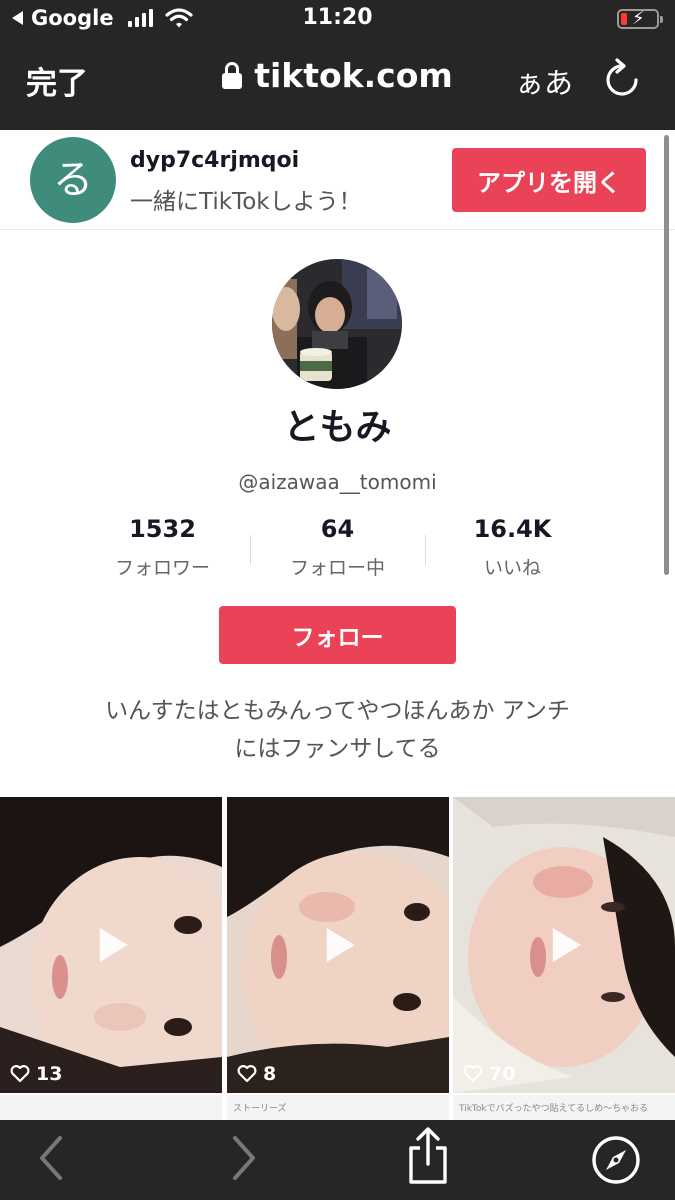 The height and width of the screenshot is (1200, 675). Describe the element at coordinates (353, 75) in the screenshot. I see `url-text: tiktok.com` at that location.